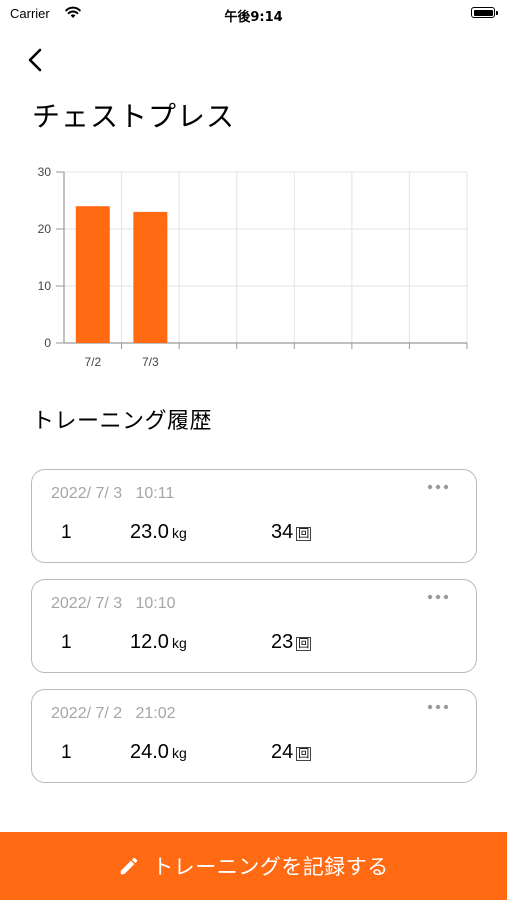  What do you see at coordinates (254, 516) in the screenshot?
I see `history-card: 2022/ 7/ 3 10:11 1 23.0 kg 34 回` at bounding box center [254, 516].